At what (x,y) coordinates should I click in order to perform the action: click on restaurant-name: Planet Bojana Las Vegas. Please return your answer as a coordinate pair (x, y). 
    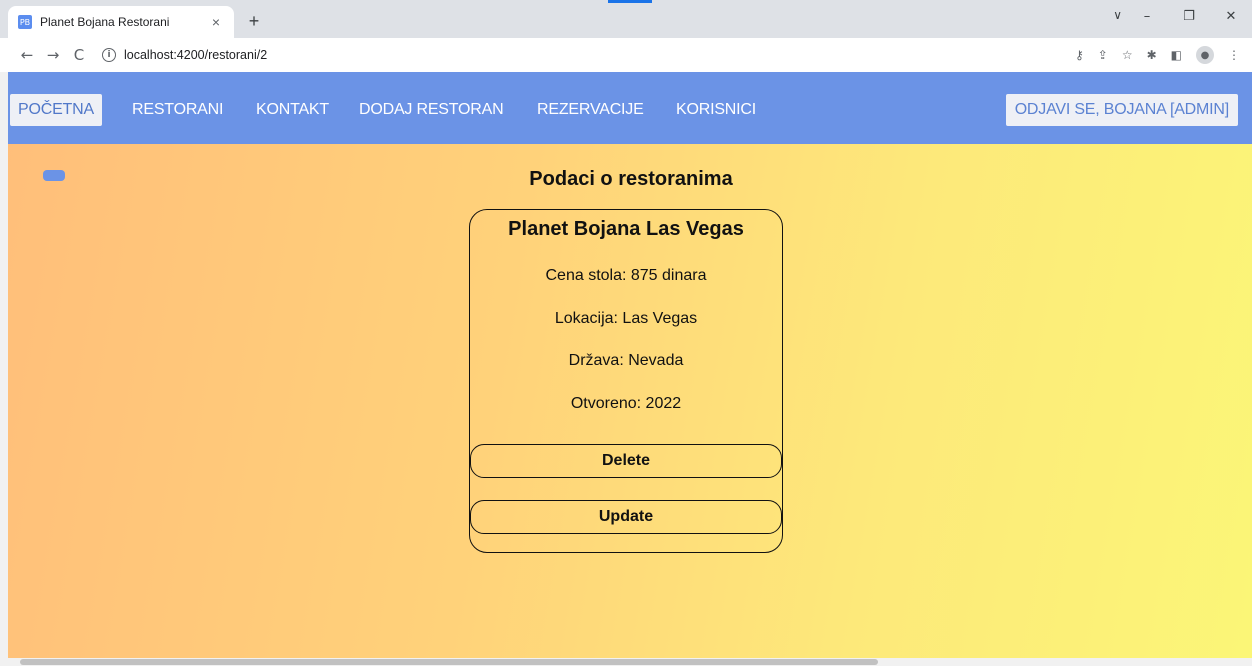
    Looking at the image, I should click on (626, 229).